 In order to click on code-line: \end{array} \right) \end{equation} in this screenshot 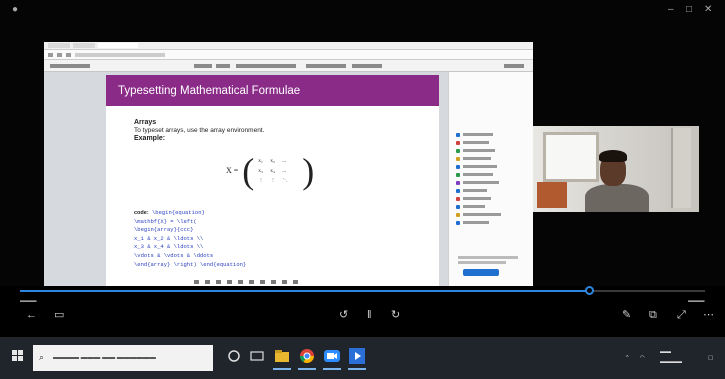, I will do `click(190, 264)`.